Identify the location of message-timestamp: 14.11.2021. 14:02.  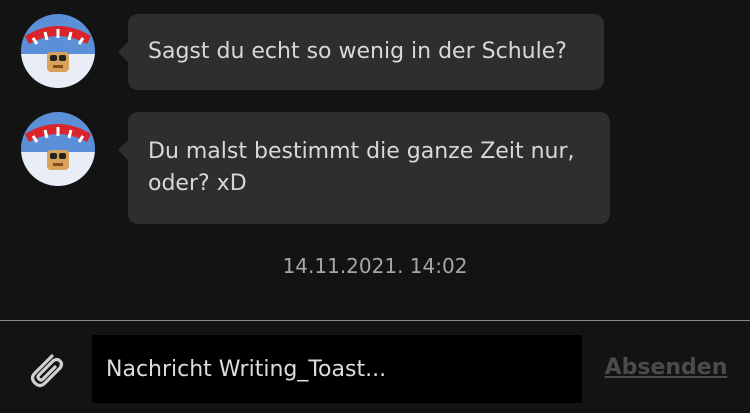
(375, 266).